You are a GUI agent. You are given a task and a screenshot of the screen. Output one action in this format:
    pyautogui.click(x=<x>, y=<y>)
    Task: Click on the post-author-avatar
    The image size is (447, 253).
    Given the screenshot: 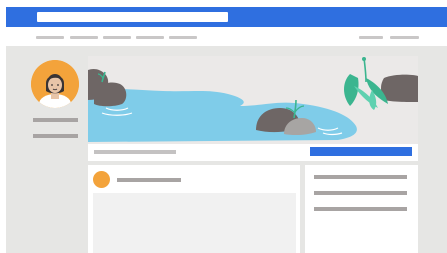 What is the action you would take?
    pyautogui.click(x=101, y=179)
    